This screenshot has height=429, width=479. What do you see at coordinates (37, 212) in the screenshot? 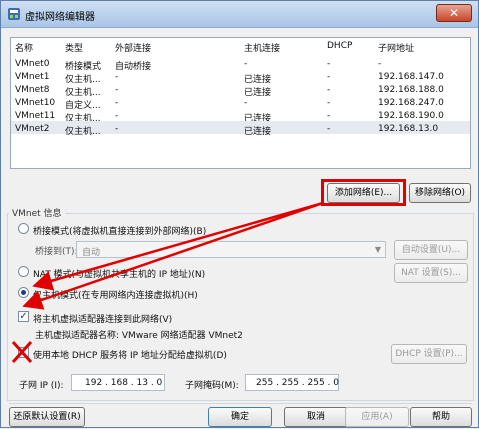
I see `vmnet-info-title: VMnet 信息` at bounding box center [37, 212].